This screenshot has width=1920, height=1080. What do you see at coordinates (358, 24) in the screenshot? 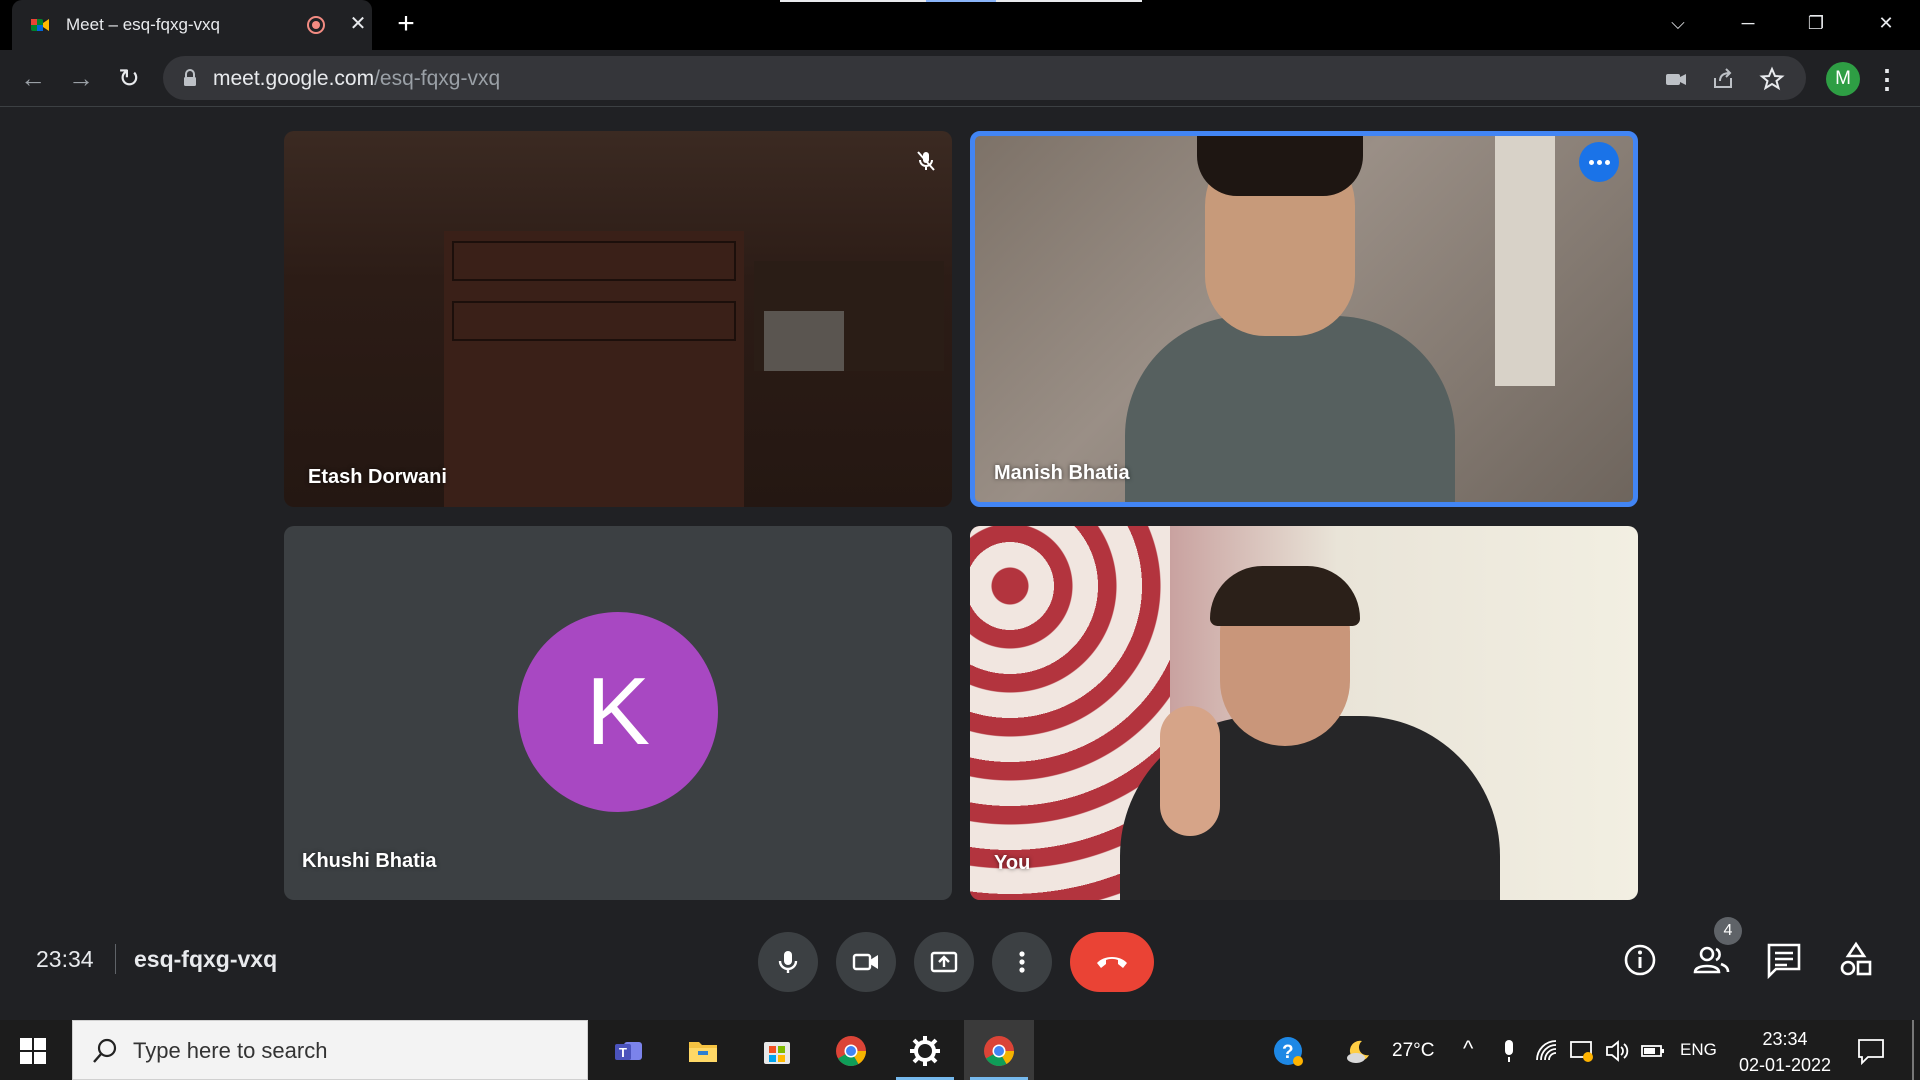
I see `close-tab-icon: ✕` at bounding box center [358, 24].